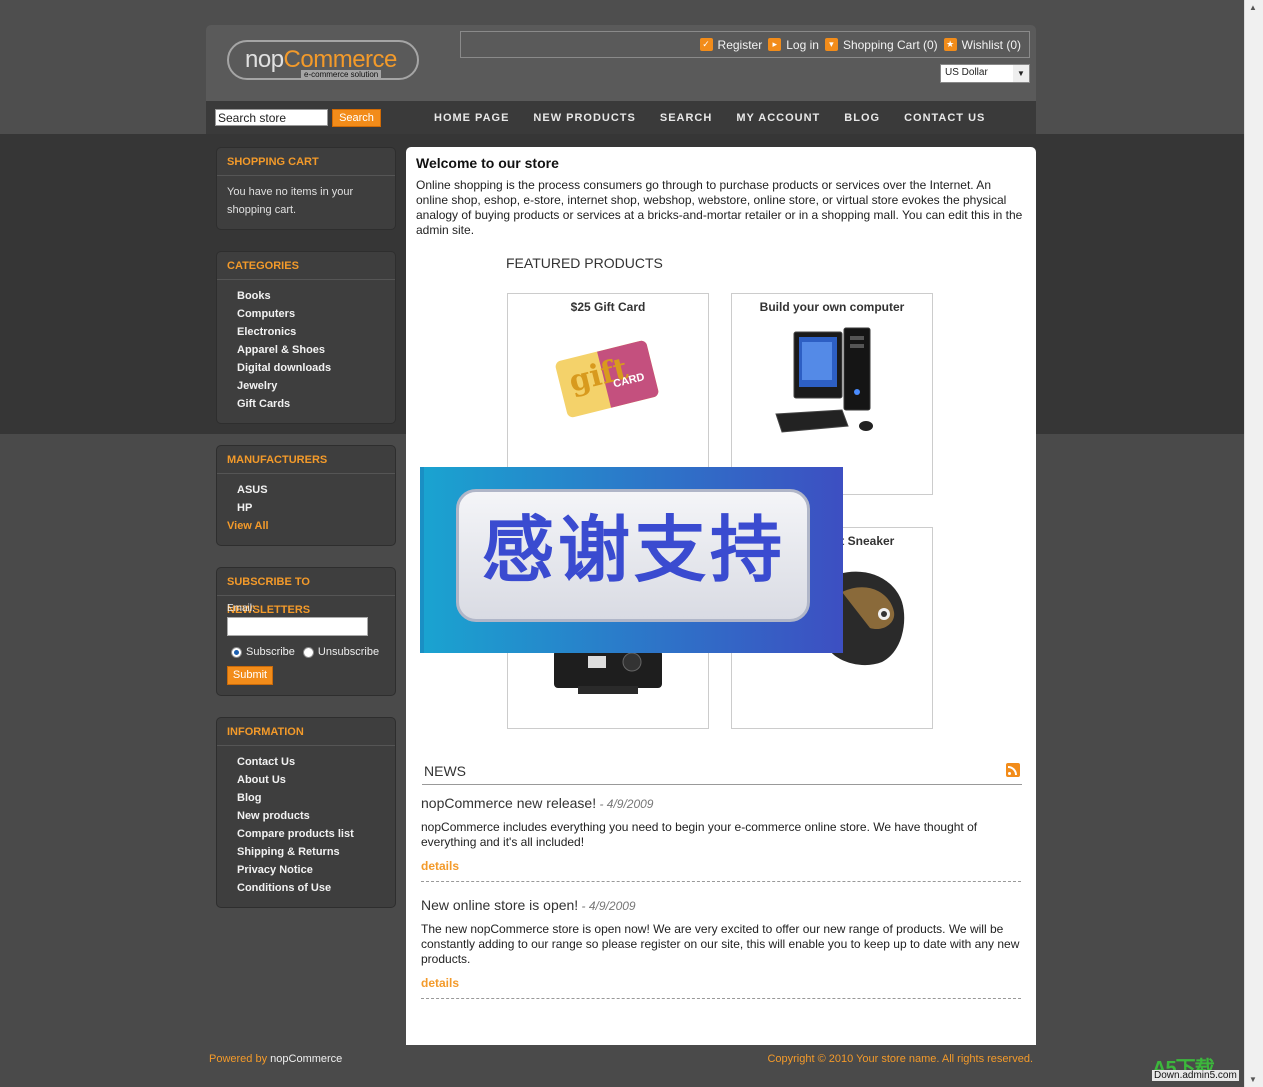  What do you see at coordinates (306, 266) in the screenshot?
I see `categories-block-title: CATEGORIES` at bounding box center [306, 266].